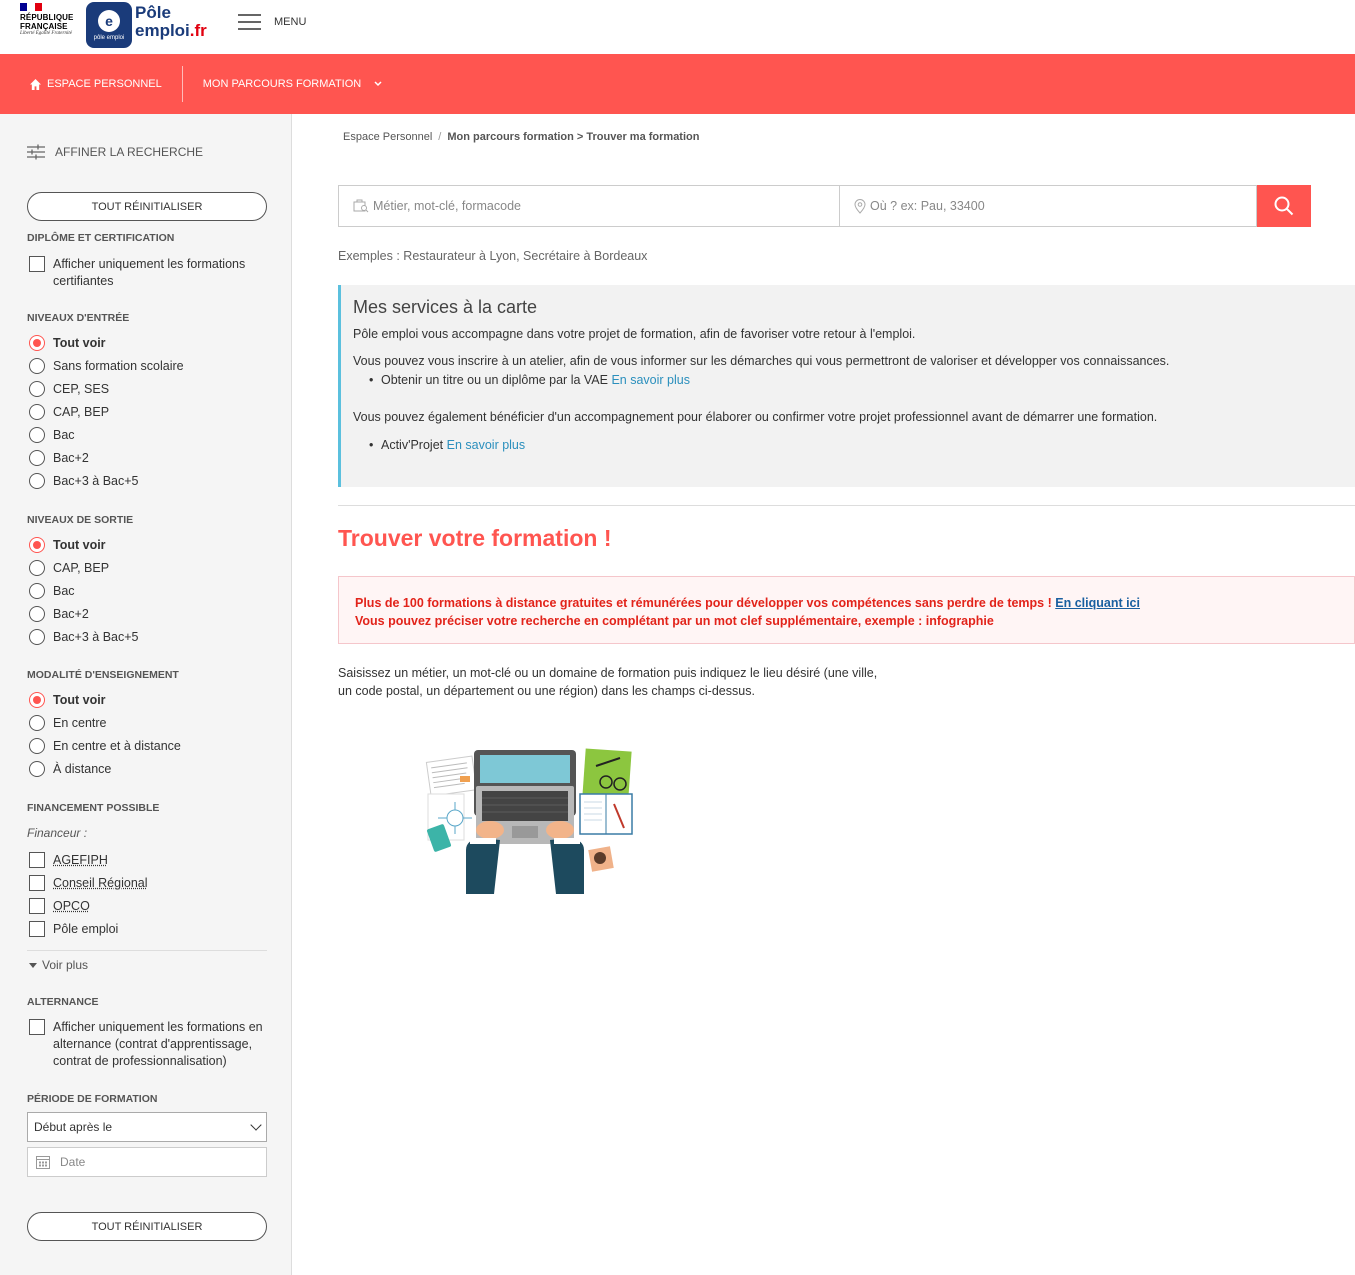 This screenshot has height=1275, width=1355. Describe the element at coordinates (67, 700) in the screenshot. I see `modalite-radio-0: Tout voir` at that location.